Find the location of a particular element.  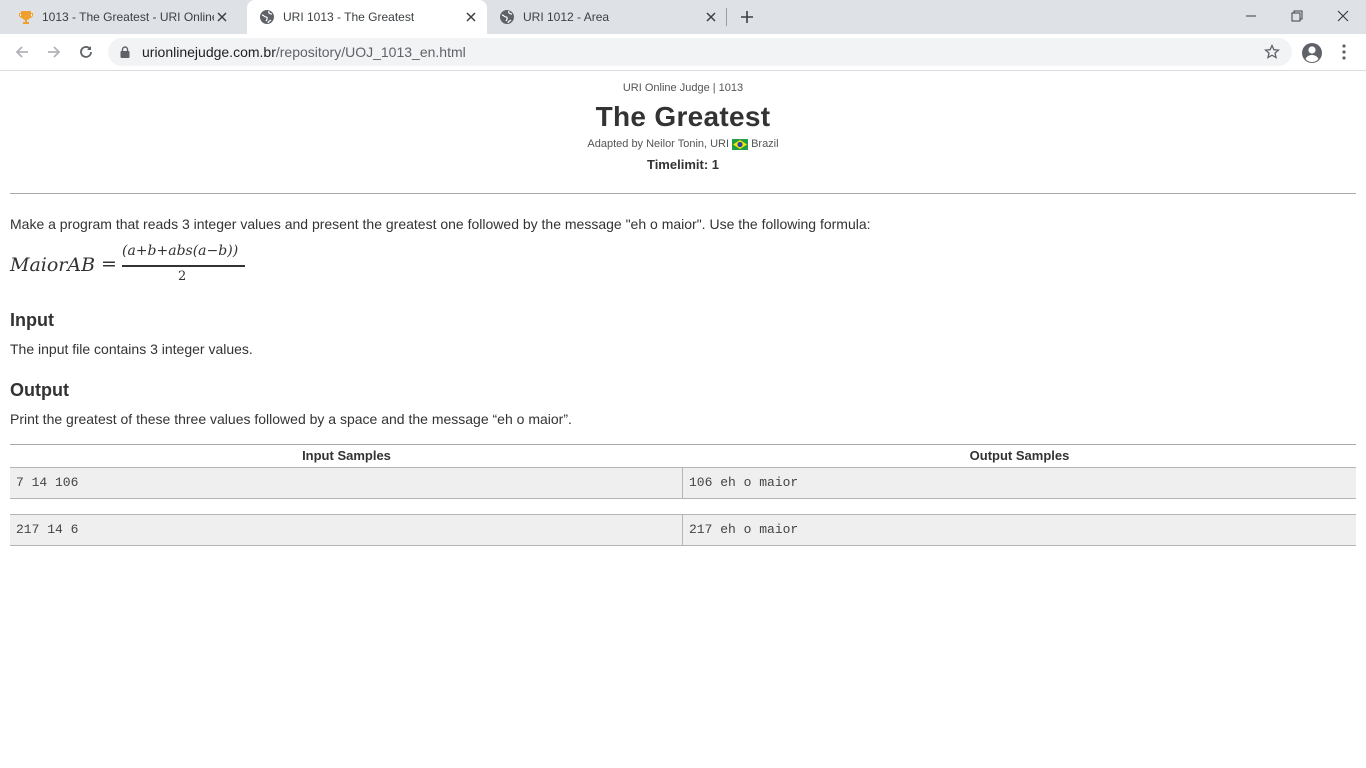

sample-output: 217 eh o maior is located at coordinates (744, 529).